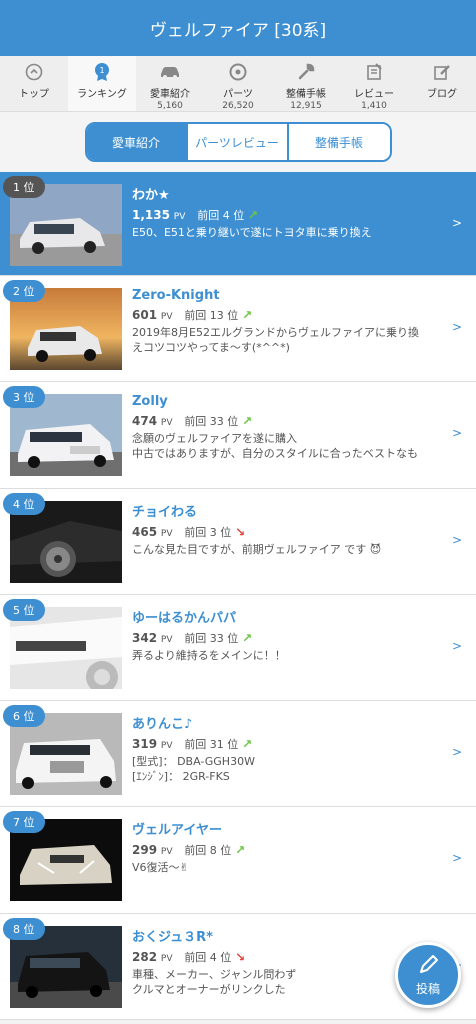 This screenshot has width=476, height=1024. I want to click on rank-badge: 7 位, so click(24, 822).